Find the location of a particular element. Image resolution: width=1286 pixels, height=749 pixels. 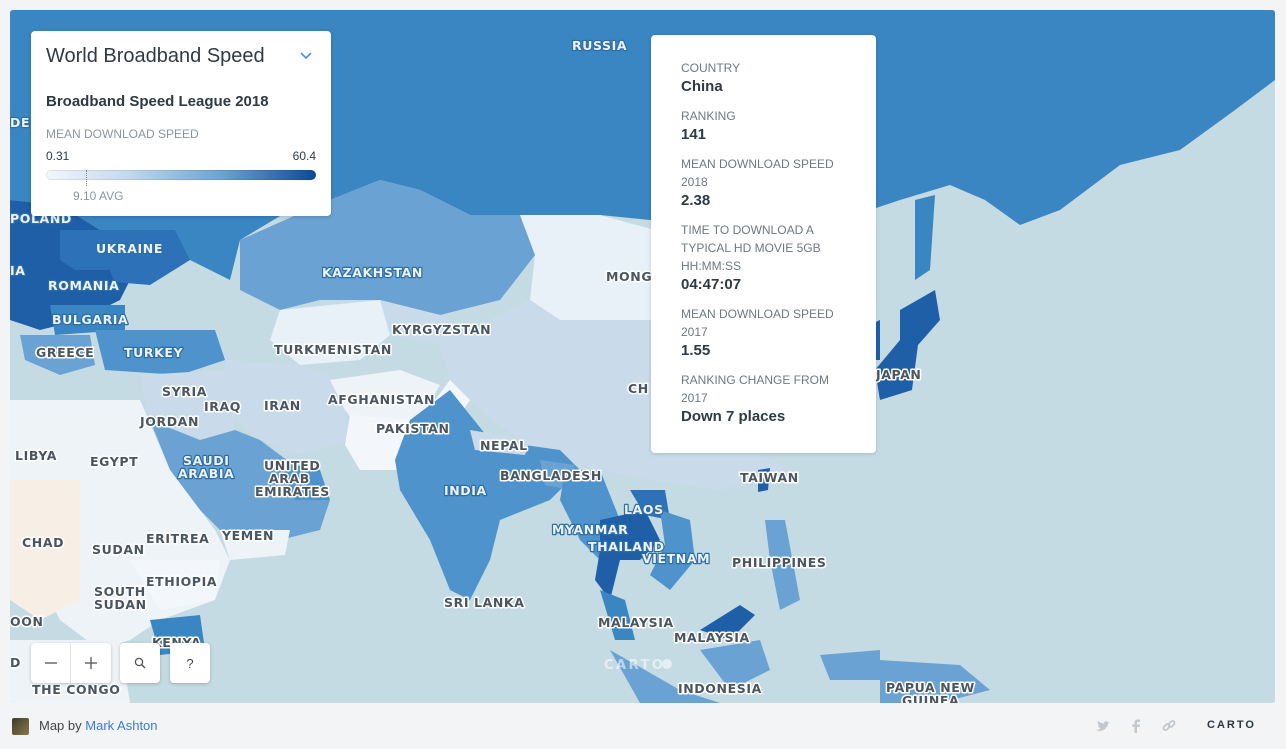

map-attribution: Map by Mark Ashton is located at coordinates (98, 725).